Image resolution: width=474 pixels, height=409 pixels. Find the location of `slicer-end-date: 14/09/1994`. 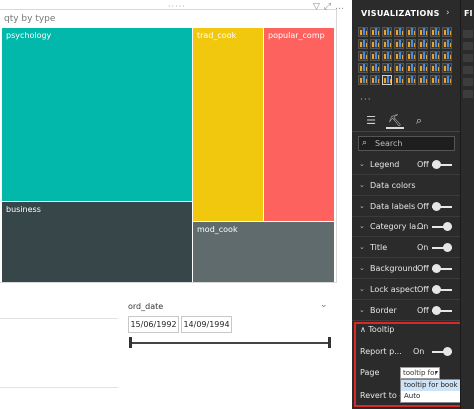

slicer-end-date: 14/09/1994 is located at coordinates (206, 324).